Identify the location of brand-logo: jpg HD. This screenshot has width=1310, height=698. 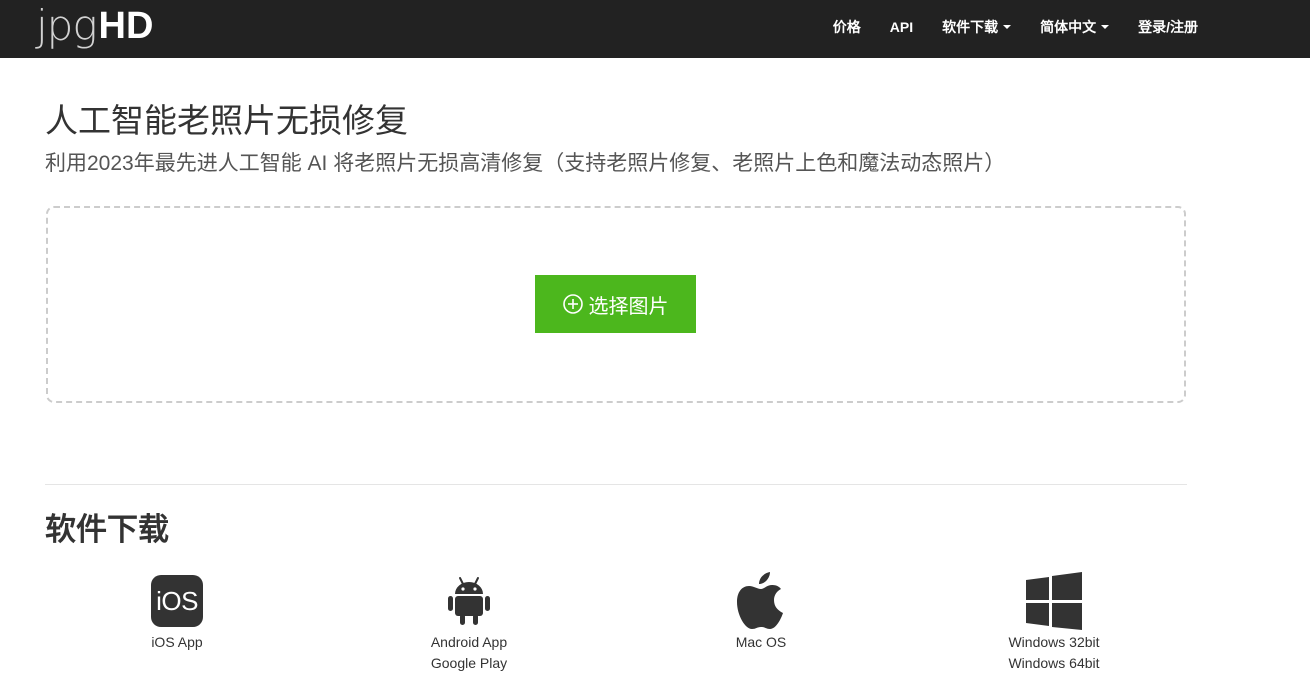
(94, 25).